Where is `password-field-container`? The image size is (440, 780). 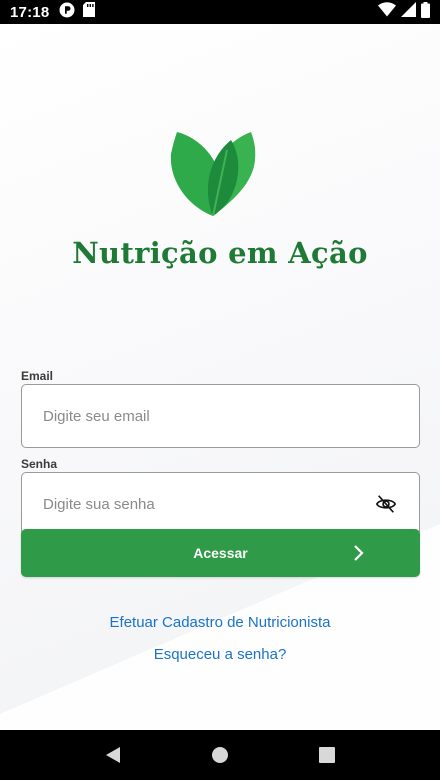 password-field-container is located at coordinates (220, 504).